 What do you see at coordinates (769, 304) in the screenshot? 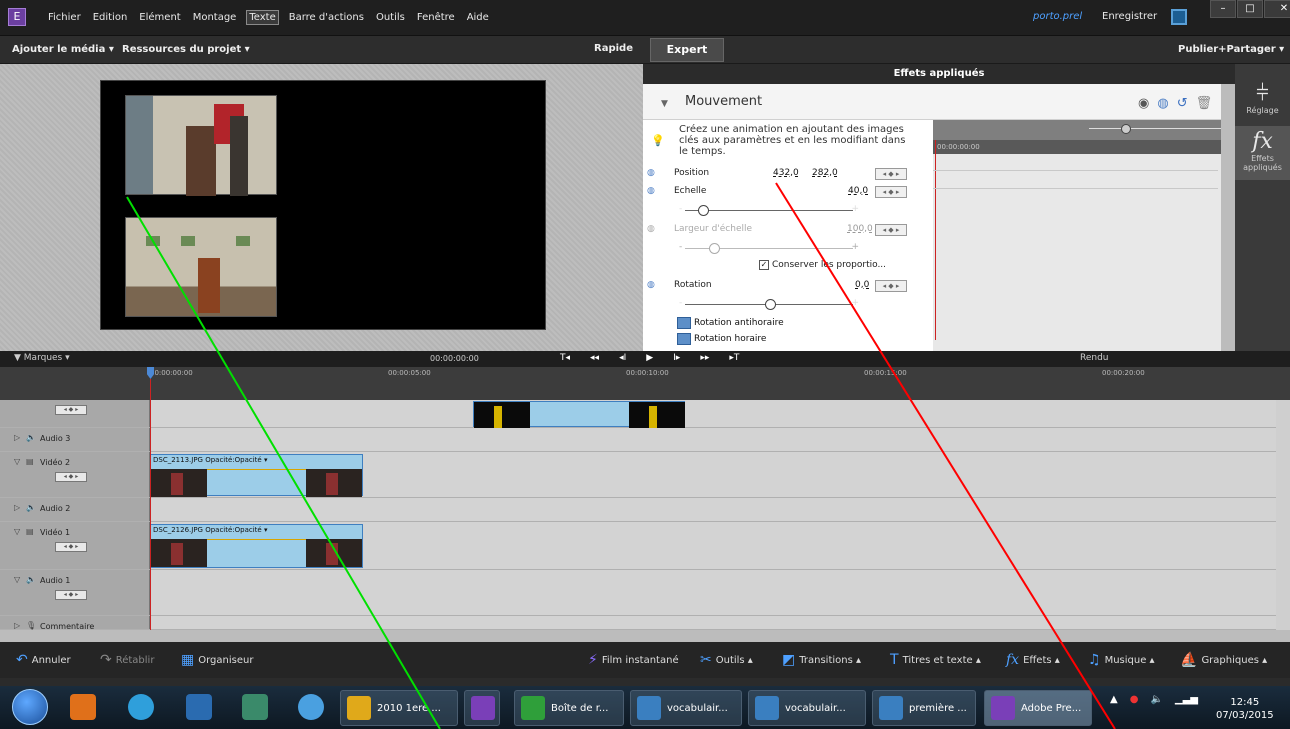
I see `rotation-slider: - +` at bounding box center [769, 304].